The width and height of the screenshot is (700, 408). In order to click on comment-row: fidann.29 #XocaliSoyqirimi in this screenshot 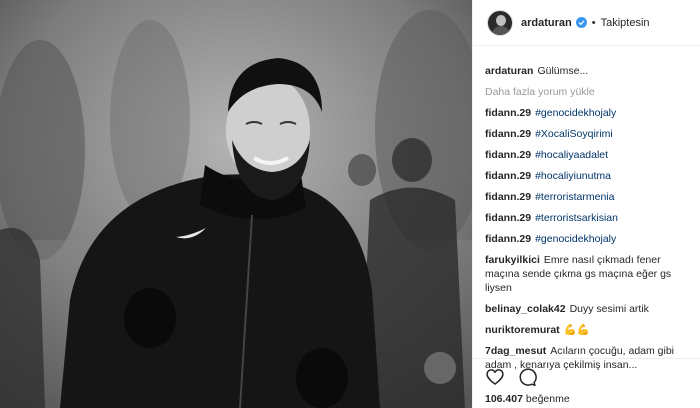, I will do `click(589, 134)`.